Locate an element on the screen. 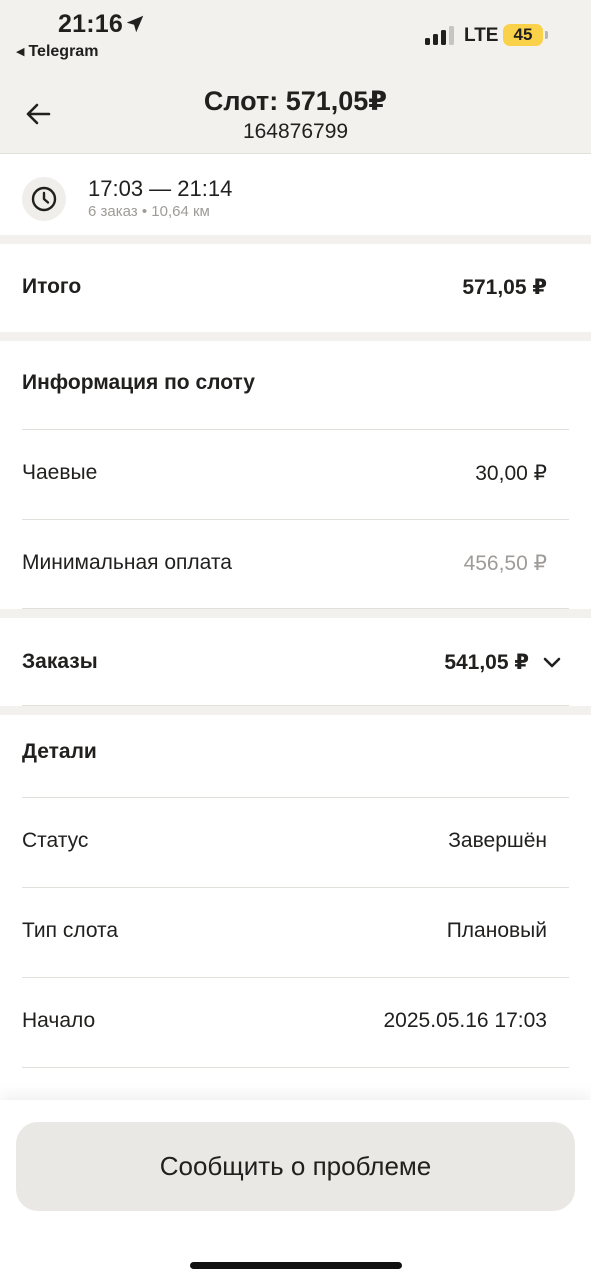 The height and width of the screenshot is (1280, 591). signal-icon is located at coordinates (439, 35).